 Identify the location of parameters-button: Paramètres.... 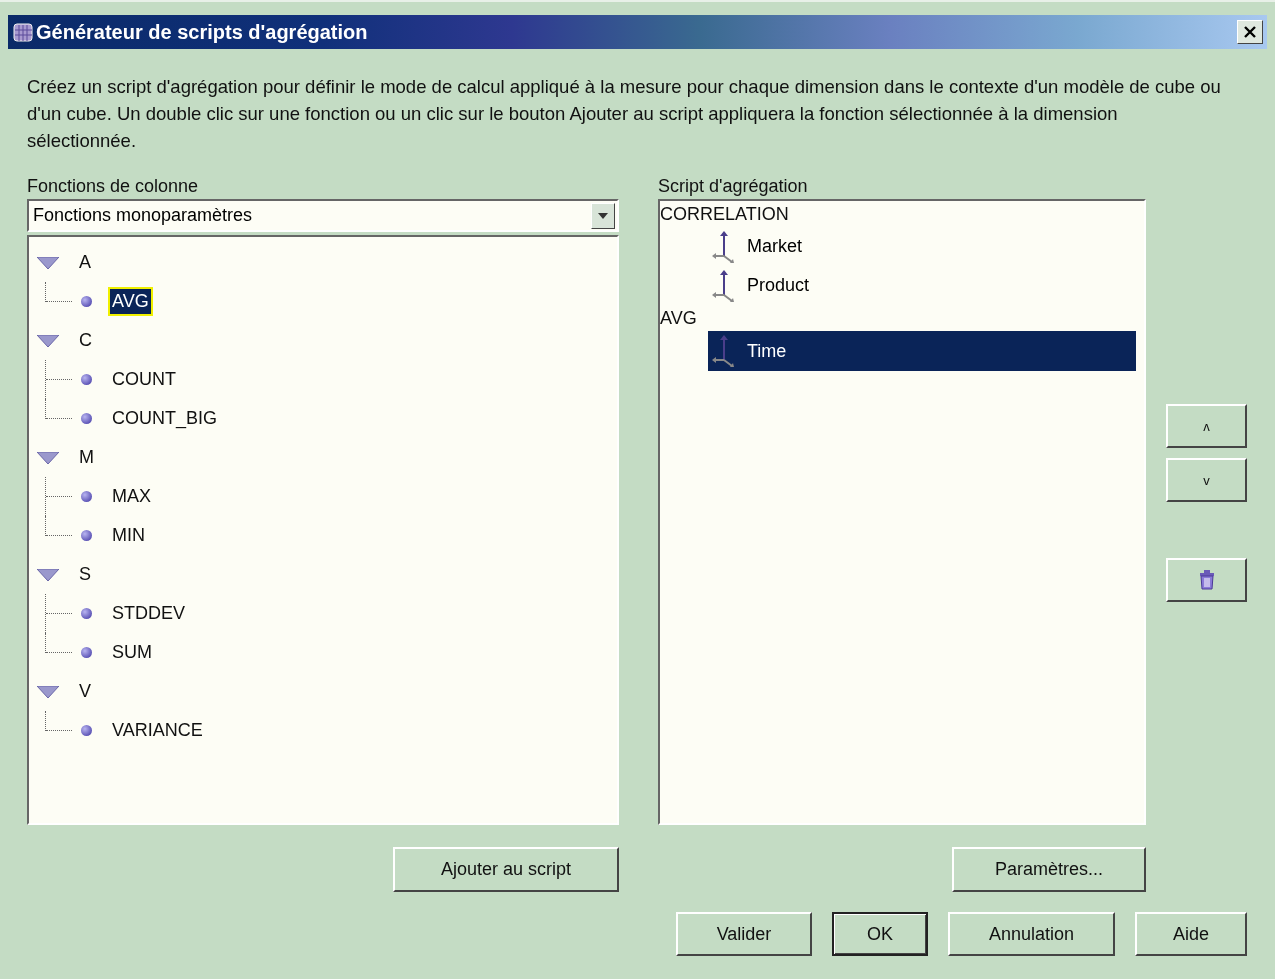
(1049, 869).